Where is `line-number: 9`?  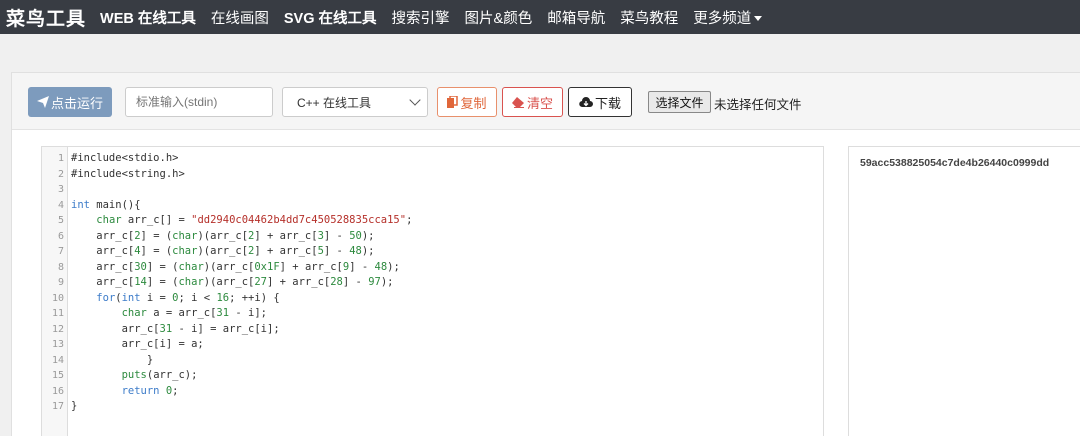 line-number: 9 is located at coordinates (60, 282).